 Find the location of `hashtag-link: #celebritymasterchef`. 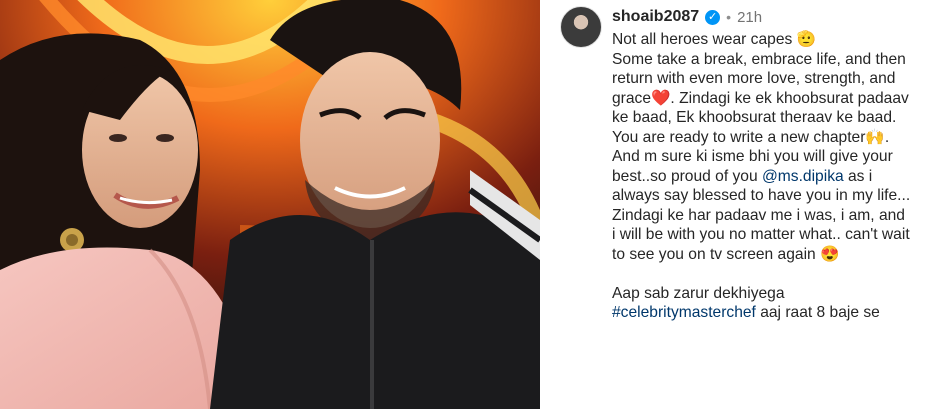

hashtag-link: #celebritymasterchef is located at coordinates (684, 312).